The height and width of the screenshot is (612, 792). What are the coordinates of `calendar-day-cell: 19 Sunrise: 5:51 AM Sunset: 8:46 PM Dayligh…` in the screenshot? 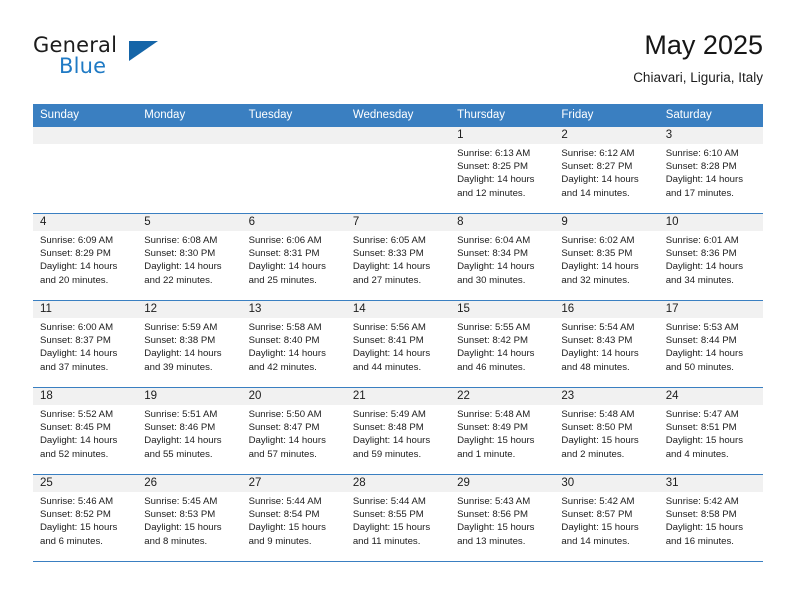 It's located at (189, 431).